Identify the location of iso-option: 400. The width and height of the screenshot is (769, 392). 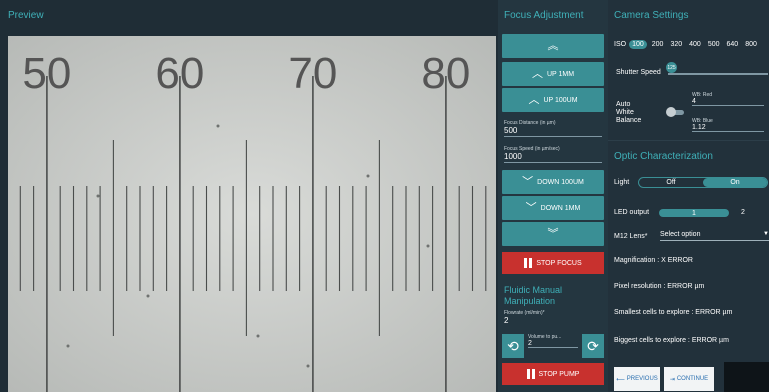
(695, 44).